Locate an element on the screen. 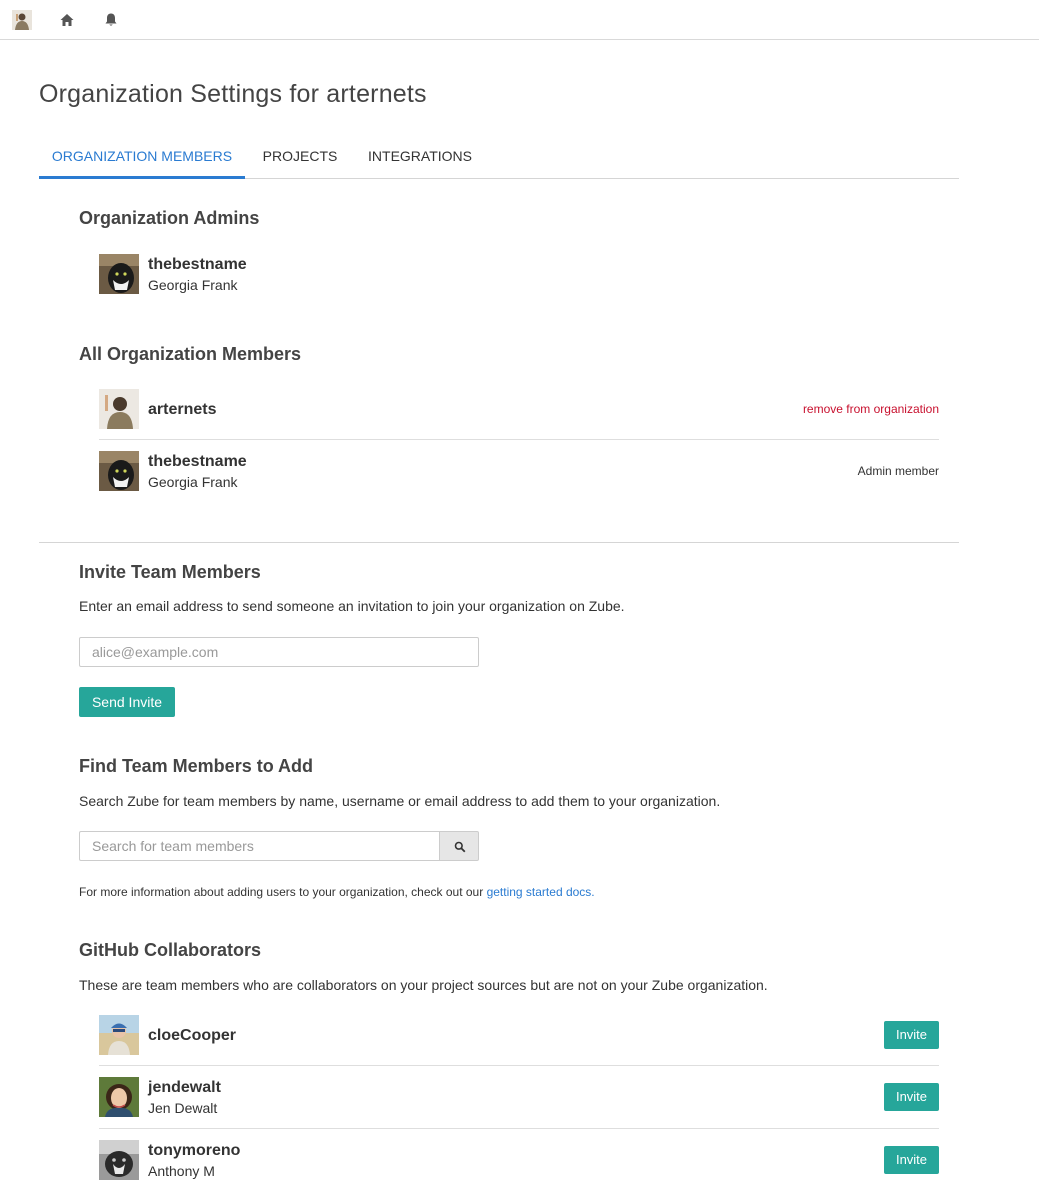 This screenshot has height=1195, width=1039. admins-title: Organization Admins is located at coordinates (169, 218).